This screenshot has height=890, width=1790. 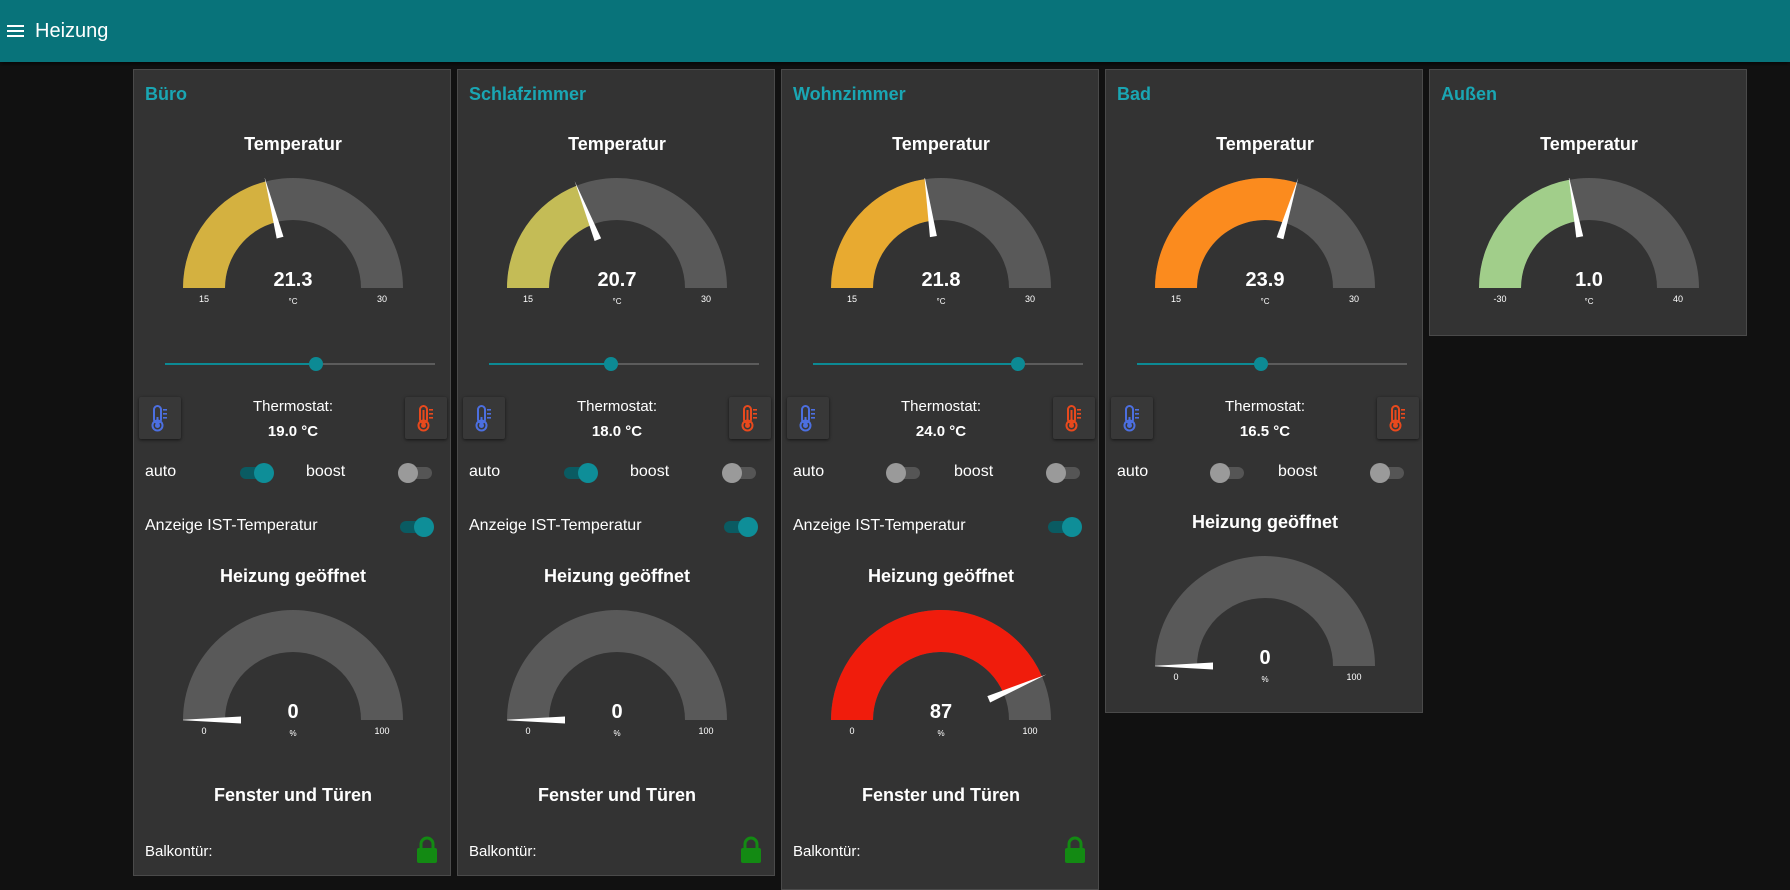 I want to click on room-2-windows-title: Fenster und Türen, so click(x=616, y=795).